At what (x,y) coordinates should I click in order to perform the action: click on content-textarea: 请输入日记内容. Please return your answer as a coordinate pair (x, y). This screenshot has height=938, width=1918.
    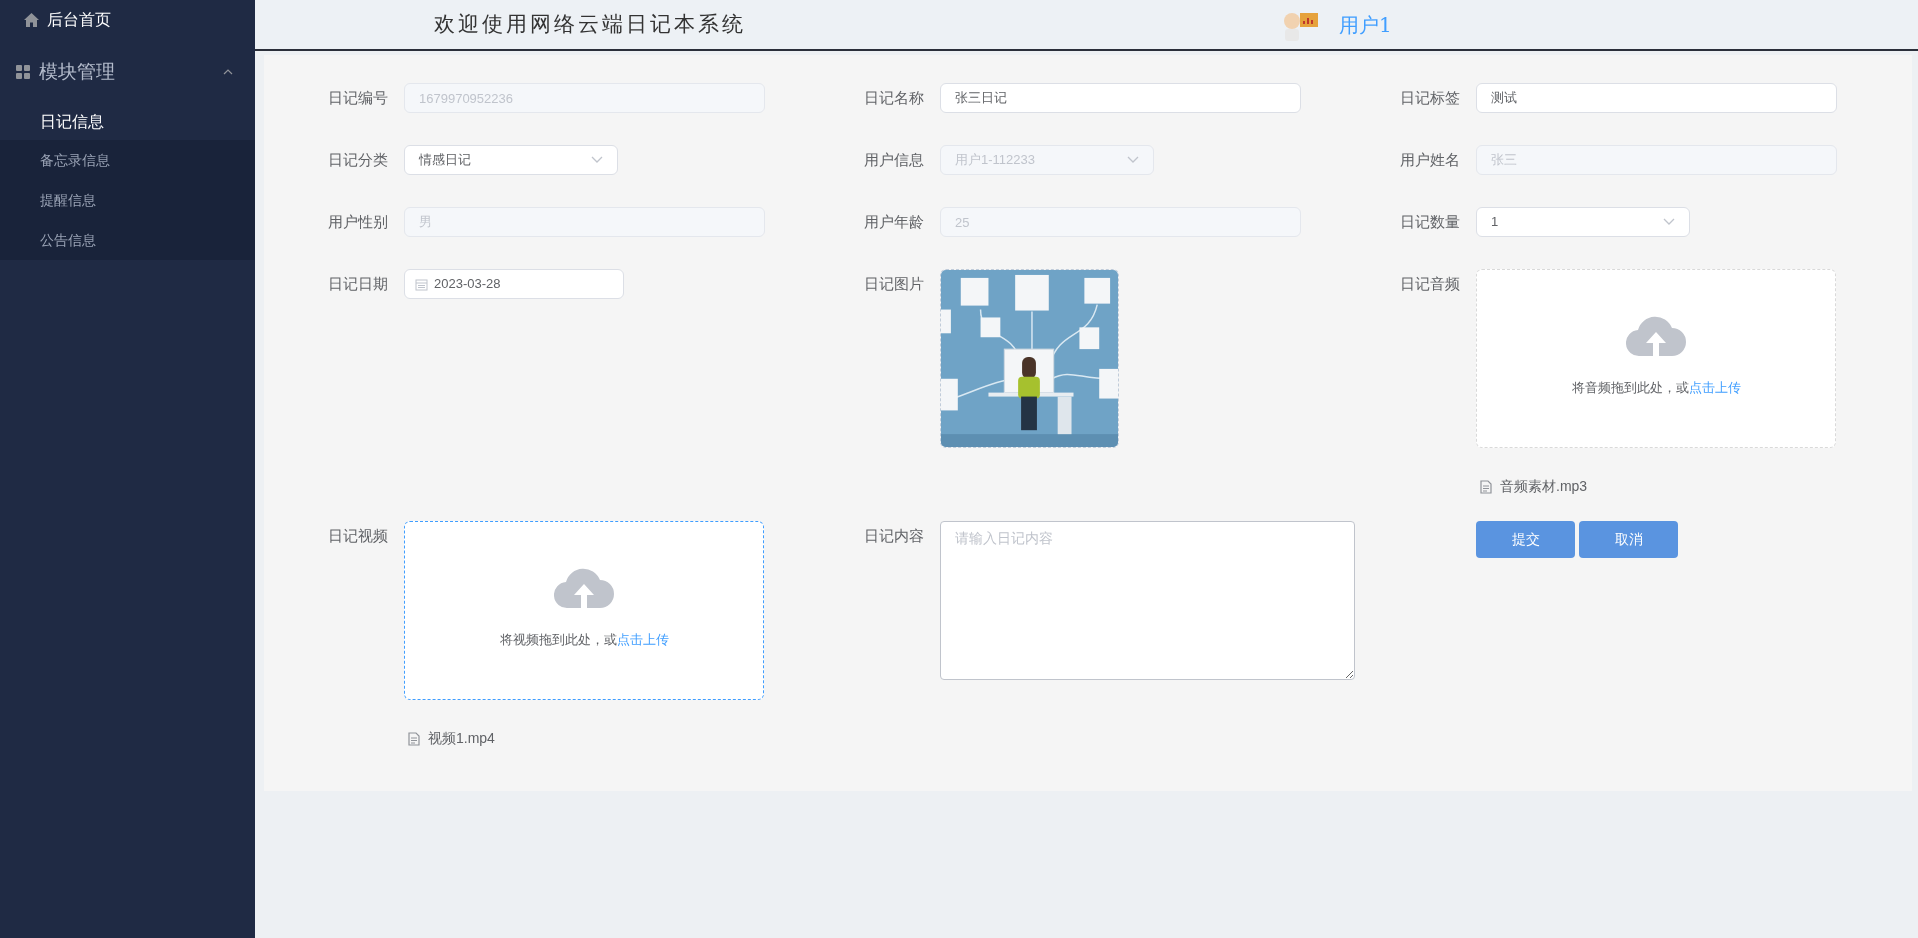
    Looking at the image, I should click on (1147, 600).